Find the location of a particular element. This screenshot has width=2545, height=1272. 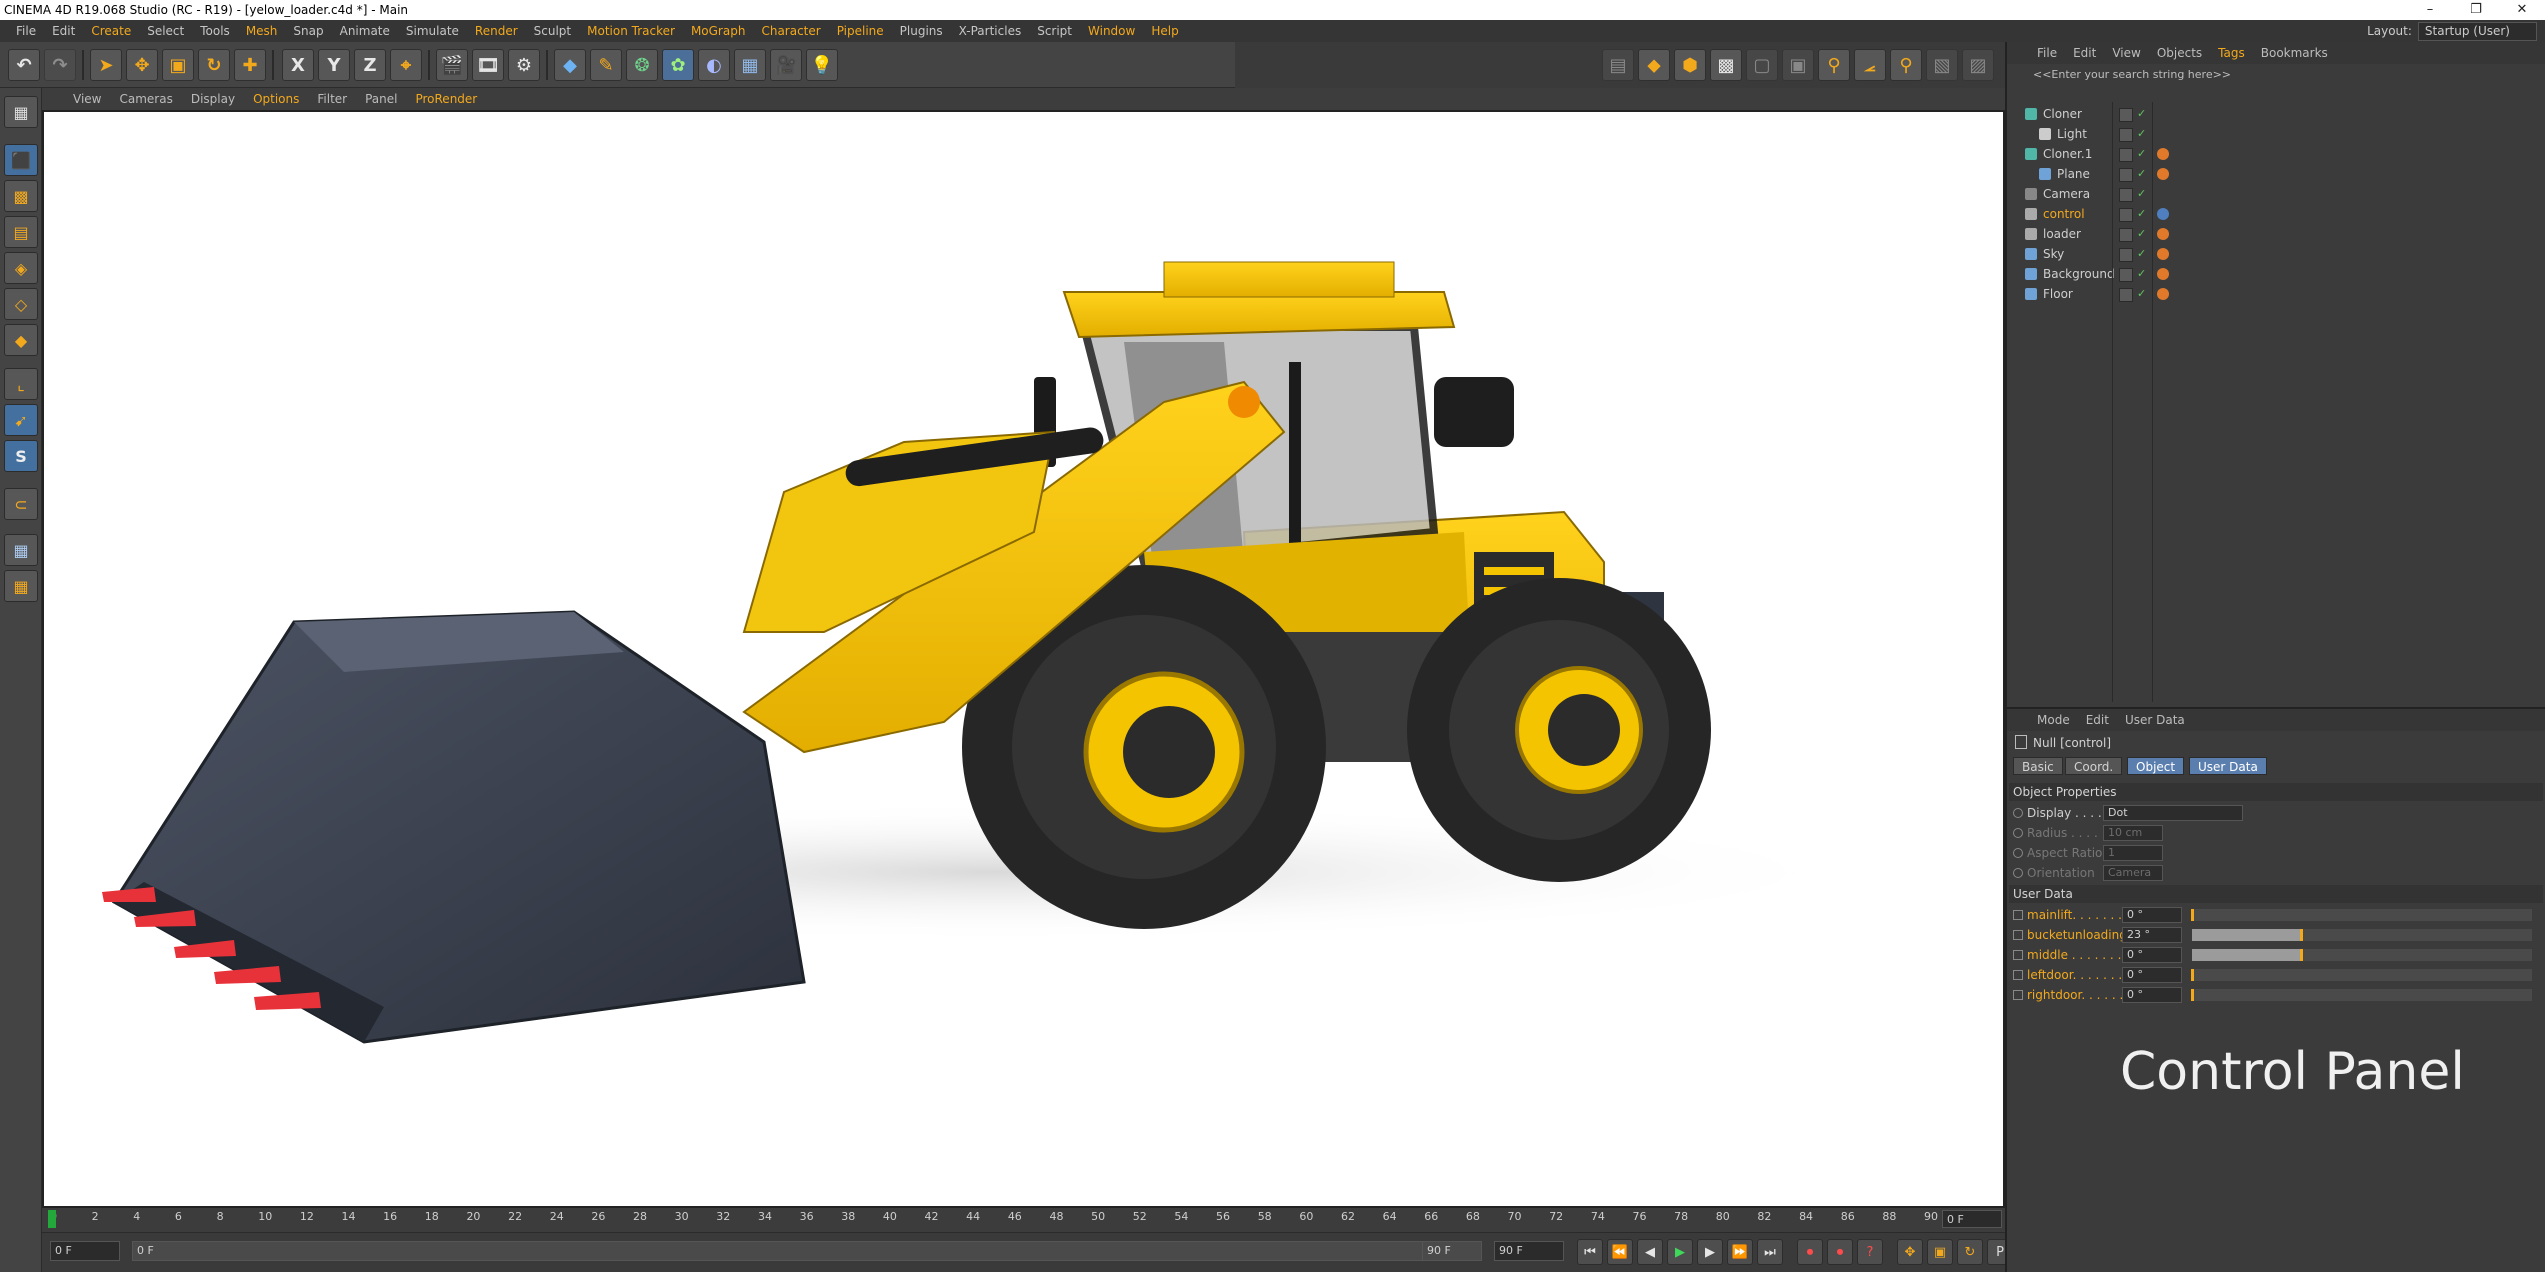

property-value: Camera is located at coordinates (2133, 873).